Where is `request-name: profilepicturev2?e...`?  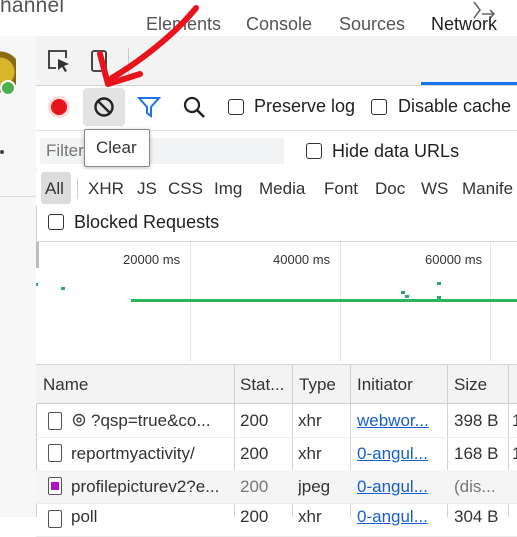 request-name: profilepicturev2?e... is located at coordinates (145, 486).